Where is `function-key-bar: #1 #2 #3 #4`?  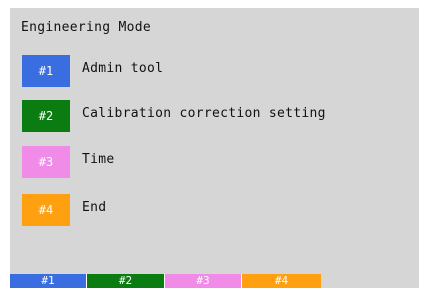 function-key-bar: #1 #2 #3 #4 is located at coordinates (165, 281).